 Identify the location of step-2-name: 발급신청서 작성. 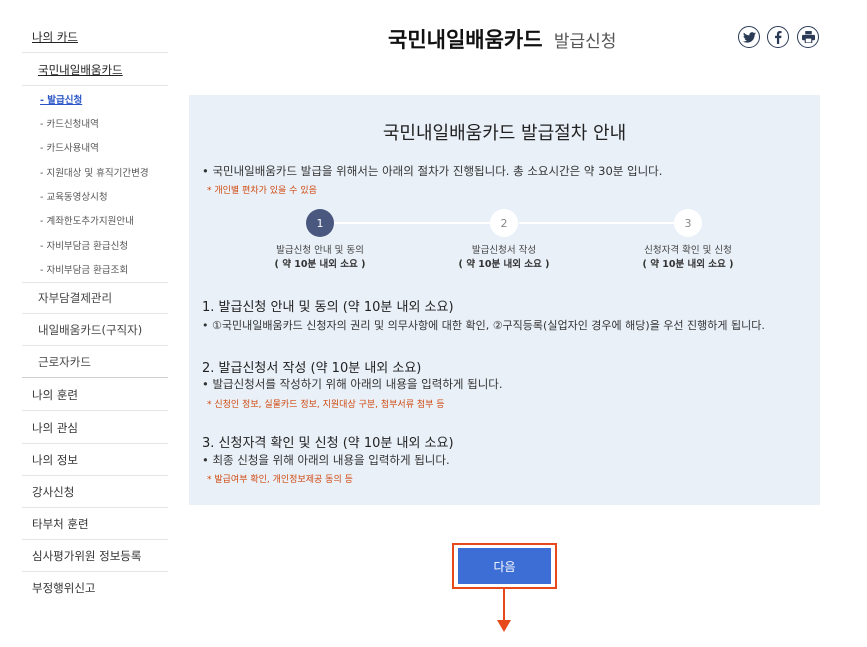
(504, 250).